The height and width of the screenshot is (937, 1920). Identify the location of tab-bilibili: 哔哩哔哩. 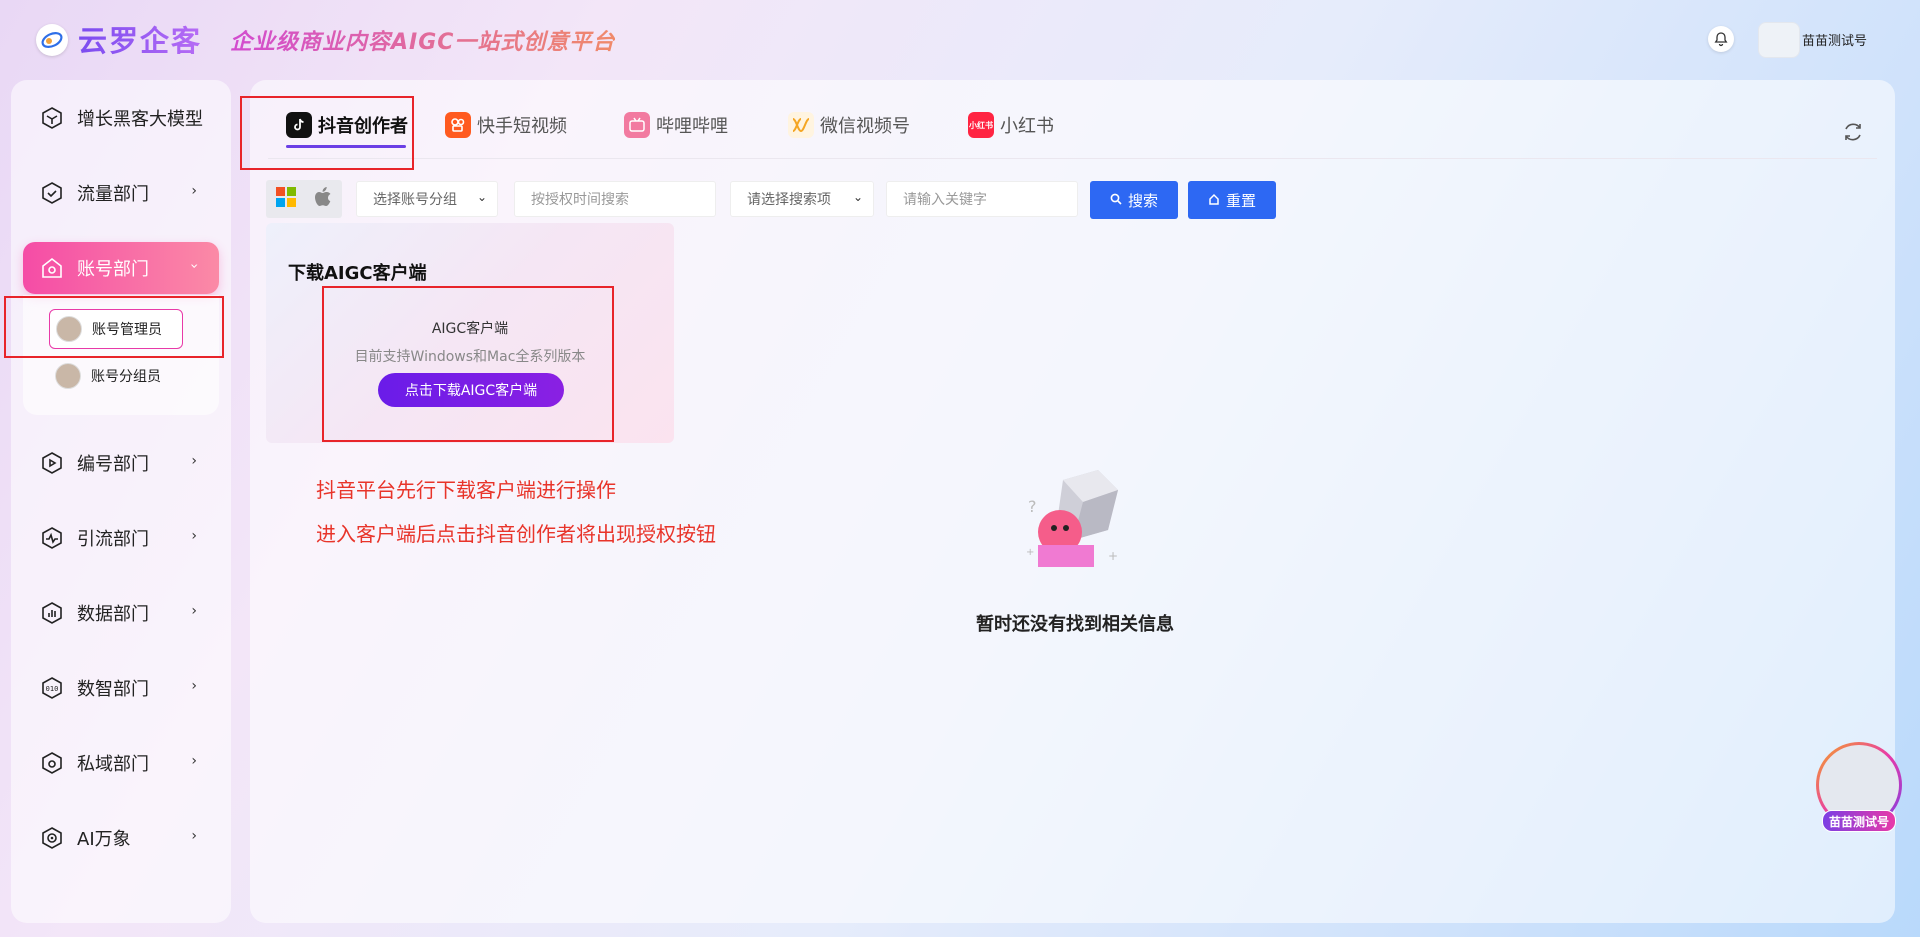
(676, 125).